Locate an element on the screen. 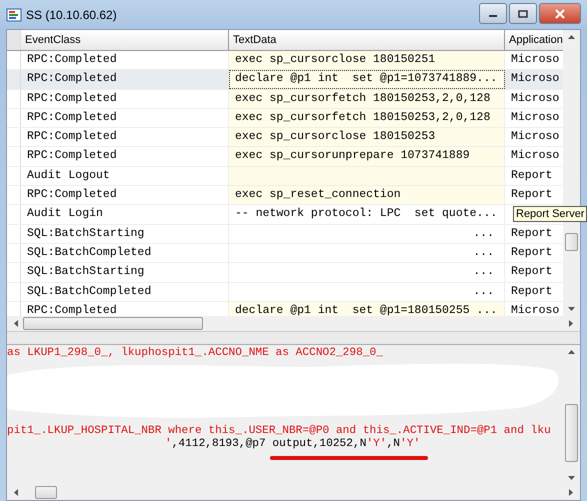 The image size is (587, 501). column-header: TextData is located at coordinates (367, 40).